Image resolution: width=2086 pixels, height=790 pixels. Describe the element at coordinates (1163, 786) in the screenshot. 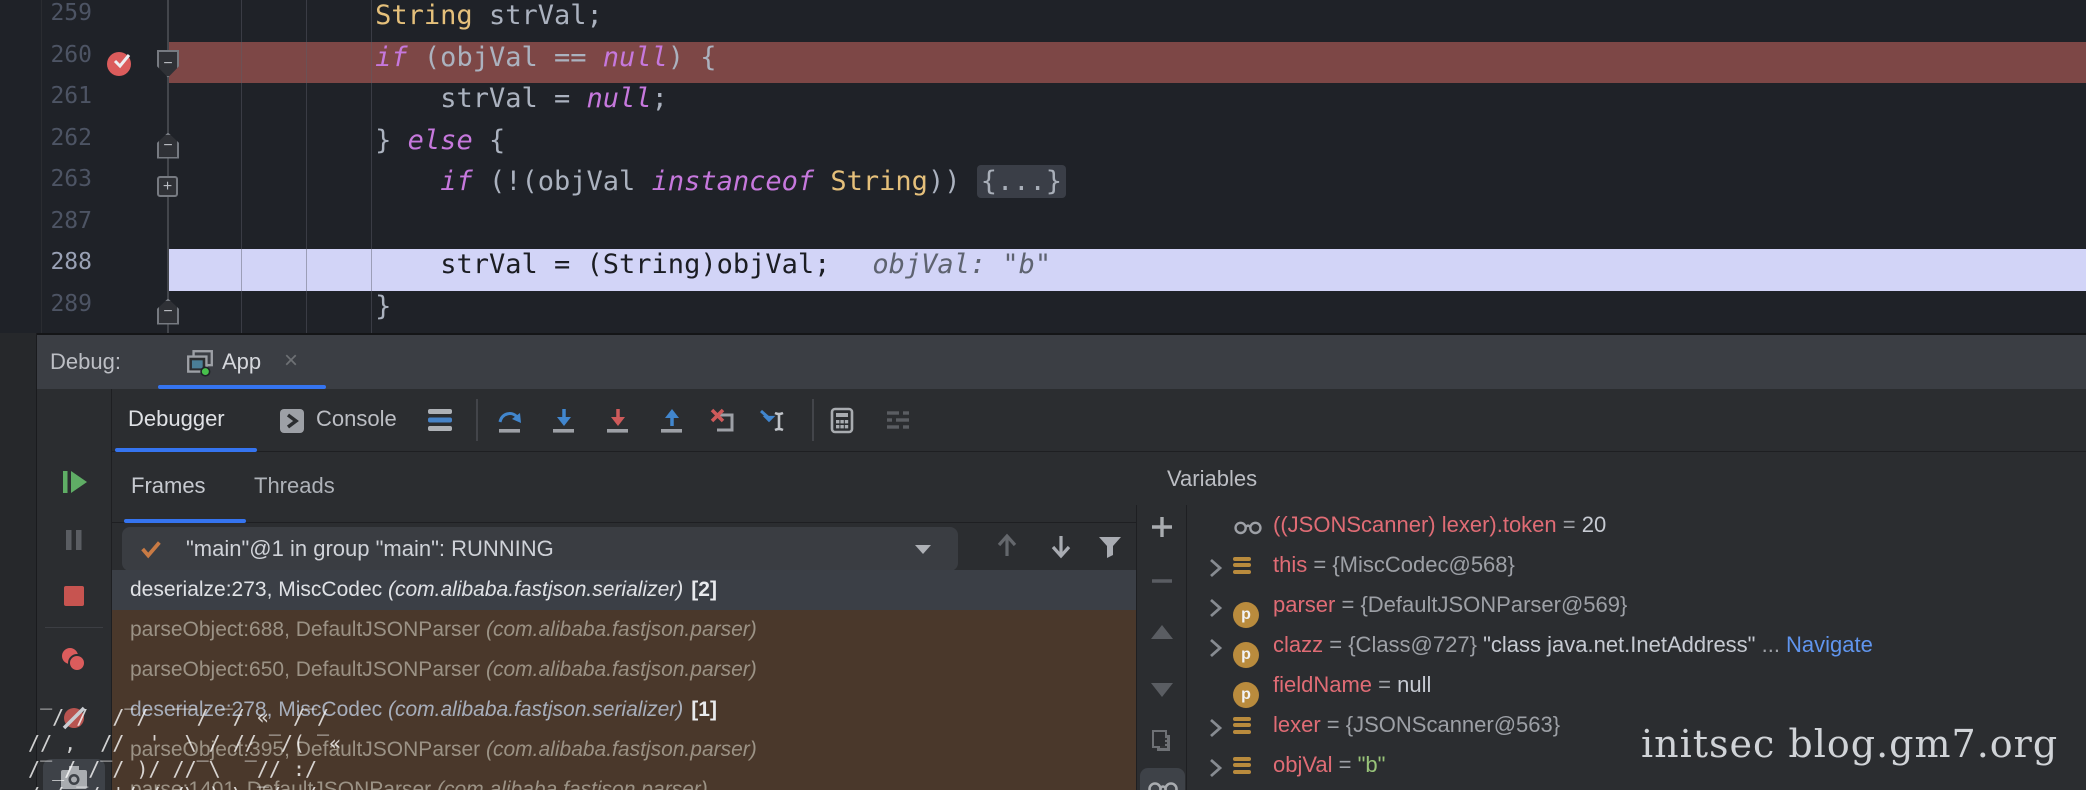

I see `glasses-icon` at that location.